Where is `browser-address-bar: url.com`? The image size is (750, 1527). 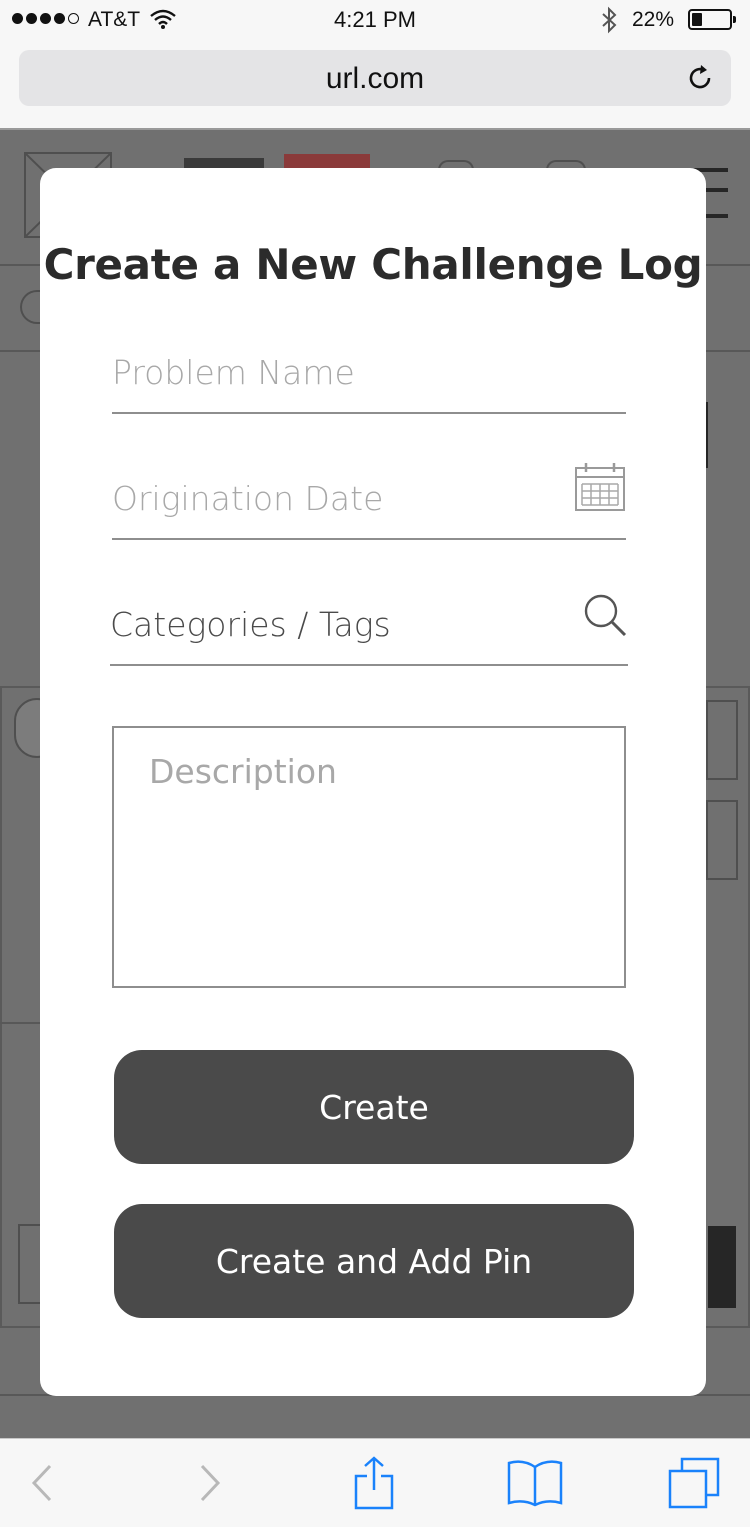 browser-address-bar: url.com is located at coordinates (375, 85).